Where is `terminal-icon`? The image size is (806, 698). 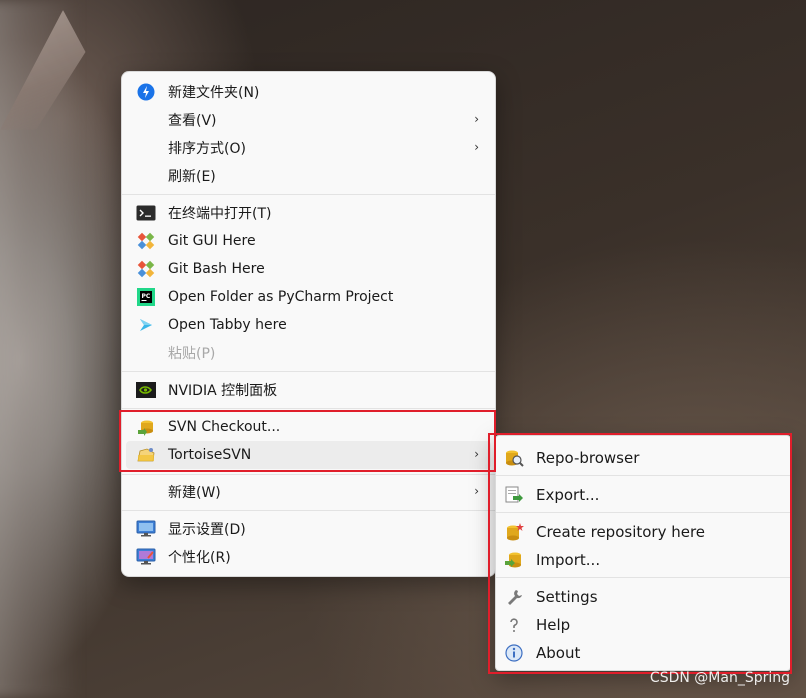 terminal-icon is located at coordinates (146, 213).